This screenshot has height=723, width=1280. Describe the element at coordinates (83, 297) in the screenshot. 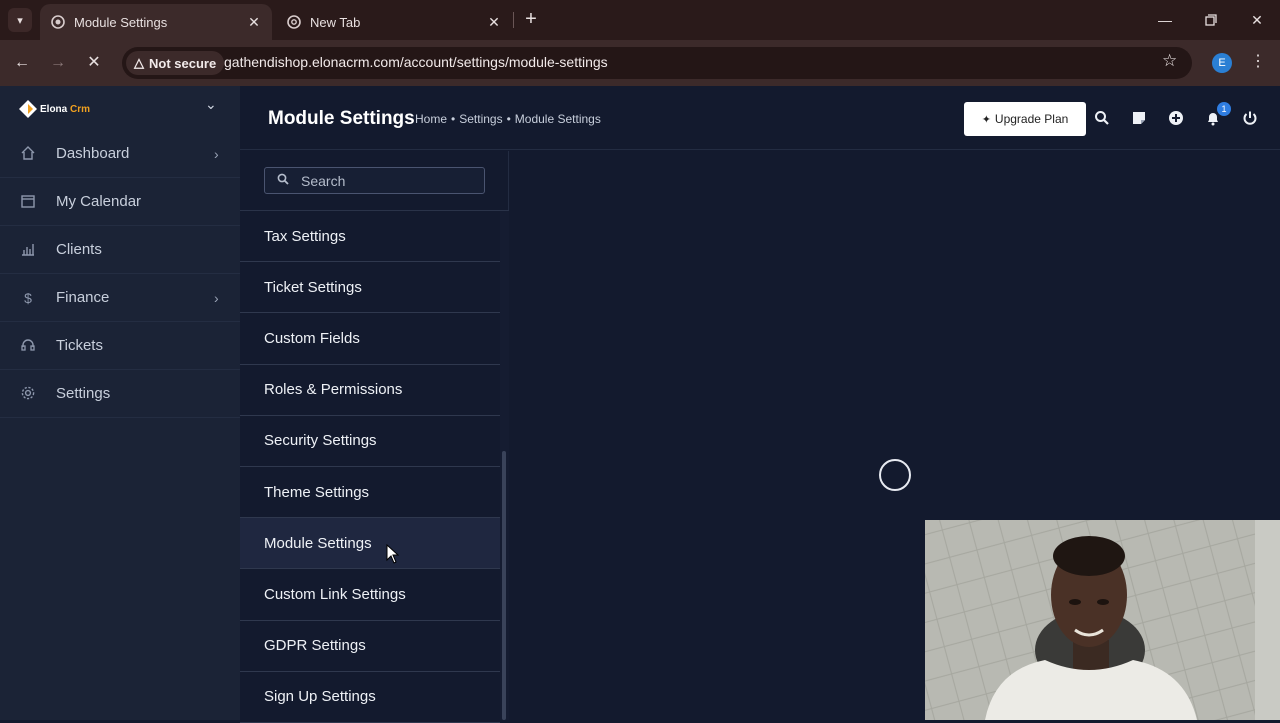

I see `sidebar-item-label: Finance` at that location.